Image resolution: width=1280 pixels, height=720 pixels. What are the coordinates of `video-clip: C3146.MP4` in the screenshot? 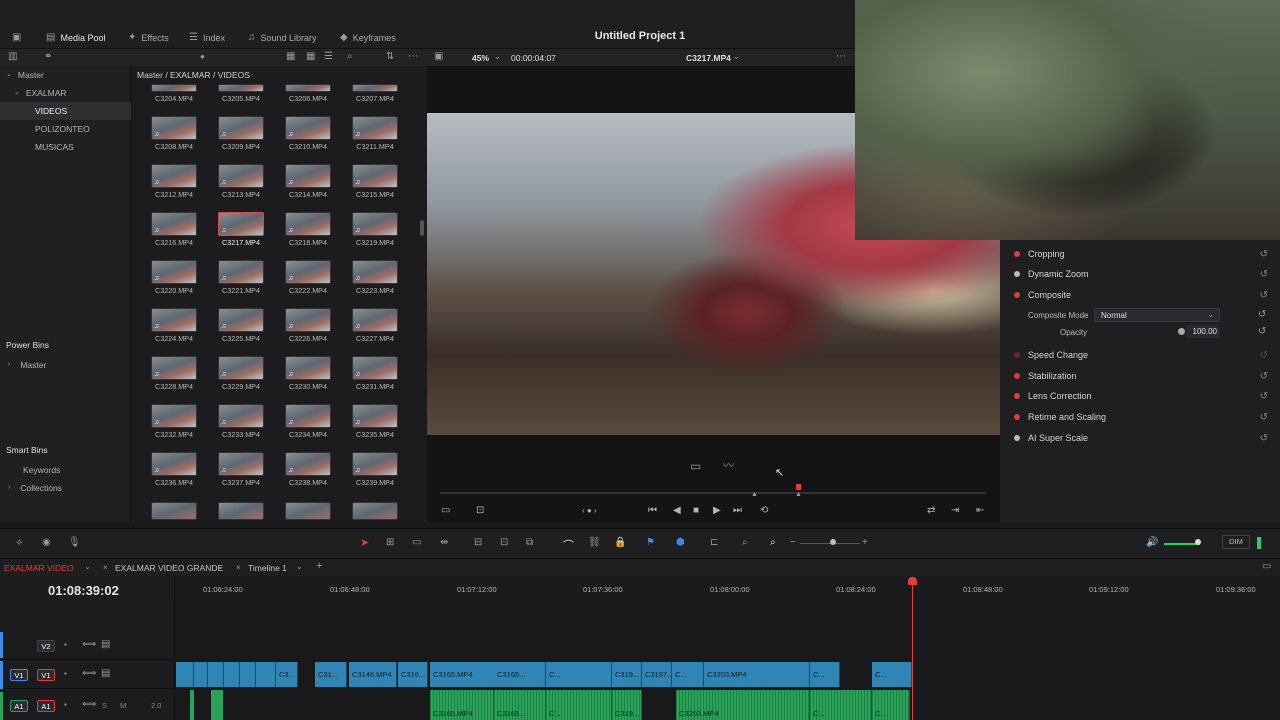 It's located at (373, 674).